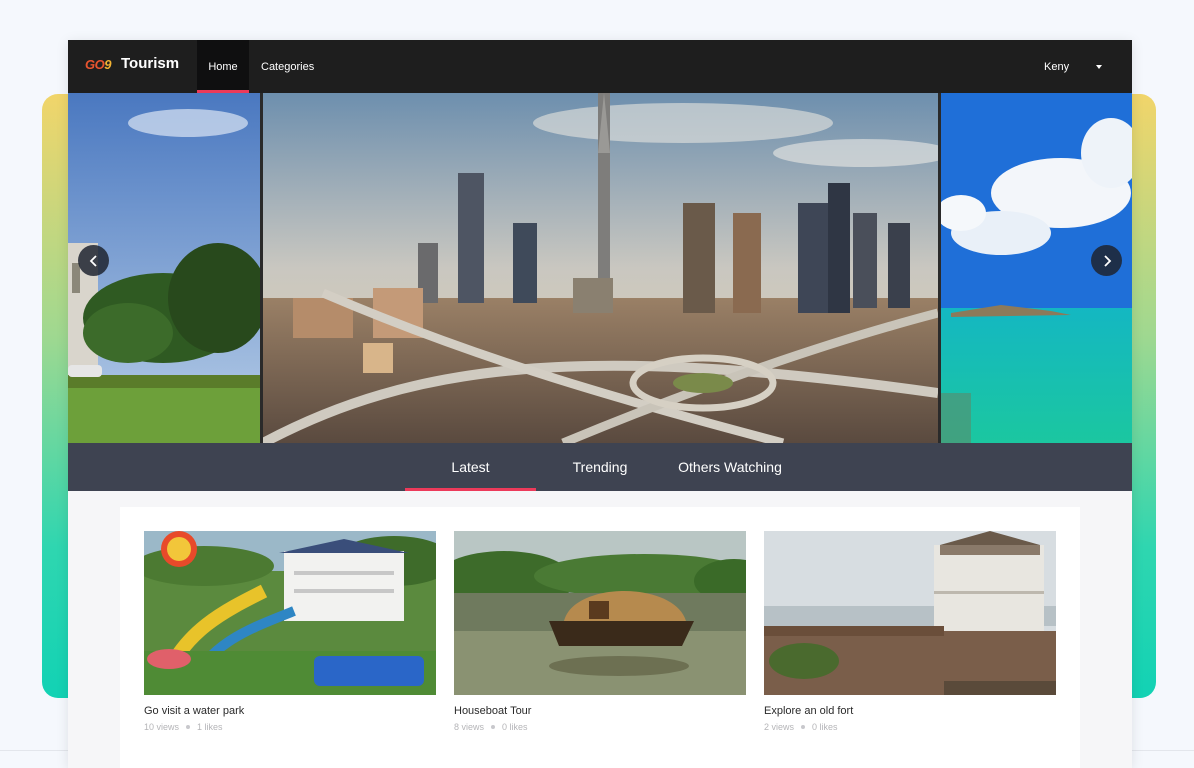 This screenshot has width=1194, height=768. Describe the element at coordinates (600, 66) in the screenshot. I see `top-navbar: GO9 Tourism Home Categories Keny` at that location.